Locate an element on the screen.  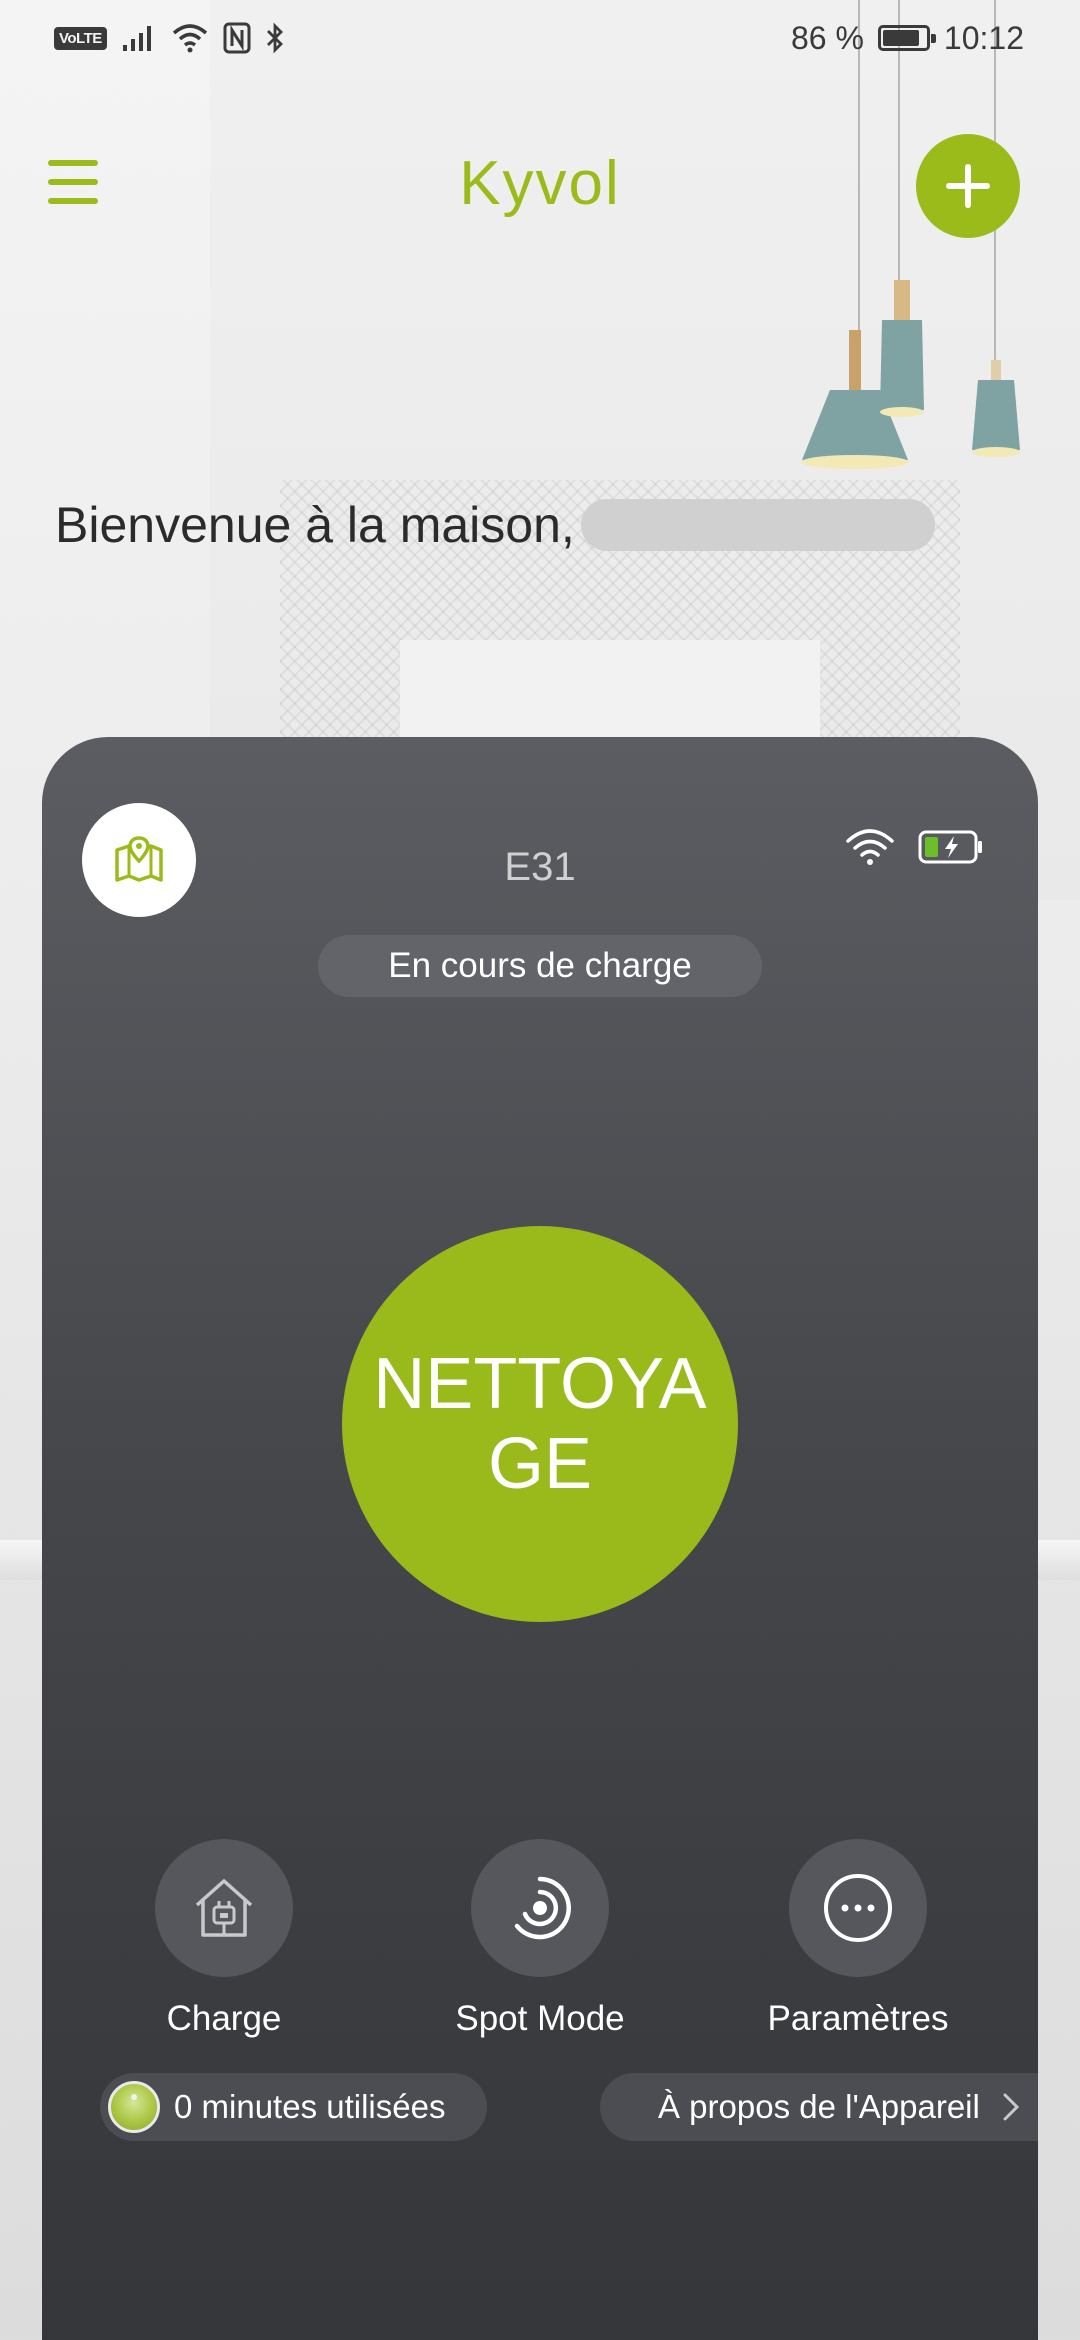
spot-mode-icon is located at coordinates (542, 1908).